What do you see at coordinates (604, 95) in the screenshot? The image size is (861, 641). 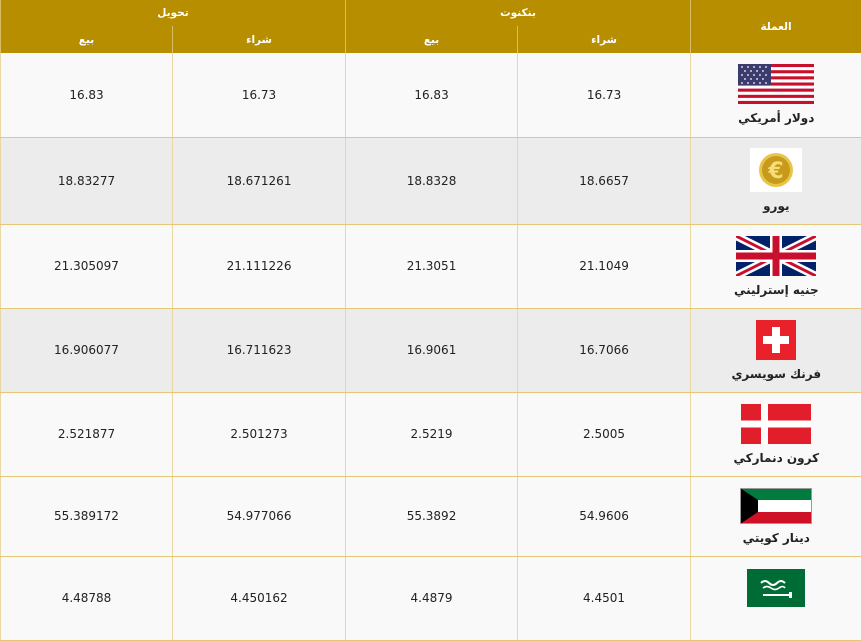 I see `banknote-buy-cell: 16.73` at bounding box center [604, 95].